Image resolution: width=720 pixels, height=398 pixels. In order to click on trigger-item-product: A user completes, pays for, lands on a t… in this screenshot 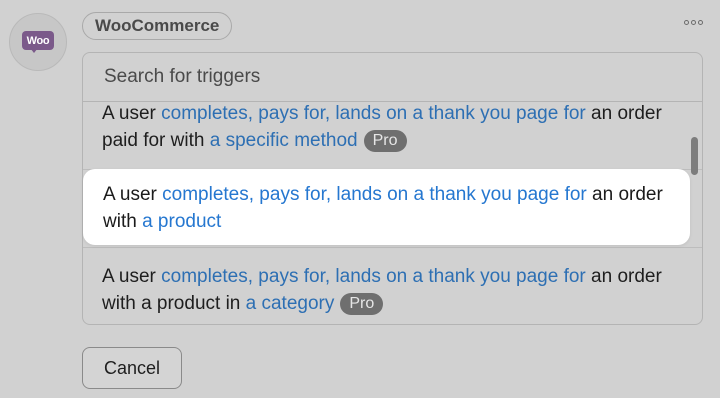, I will do `click(388, 208)`.